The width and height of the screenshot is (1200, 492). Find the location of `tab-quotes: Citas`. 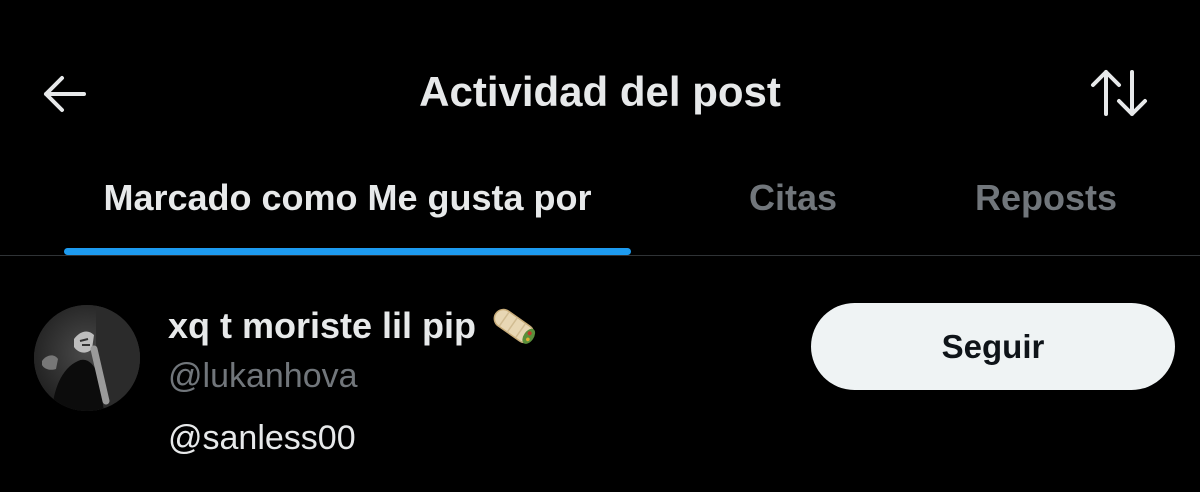

tab-quotes: Citas is located at coordinates (793, 208).